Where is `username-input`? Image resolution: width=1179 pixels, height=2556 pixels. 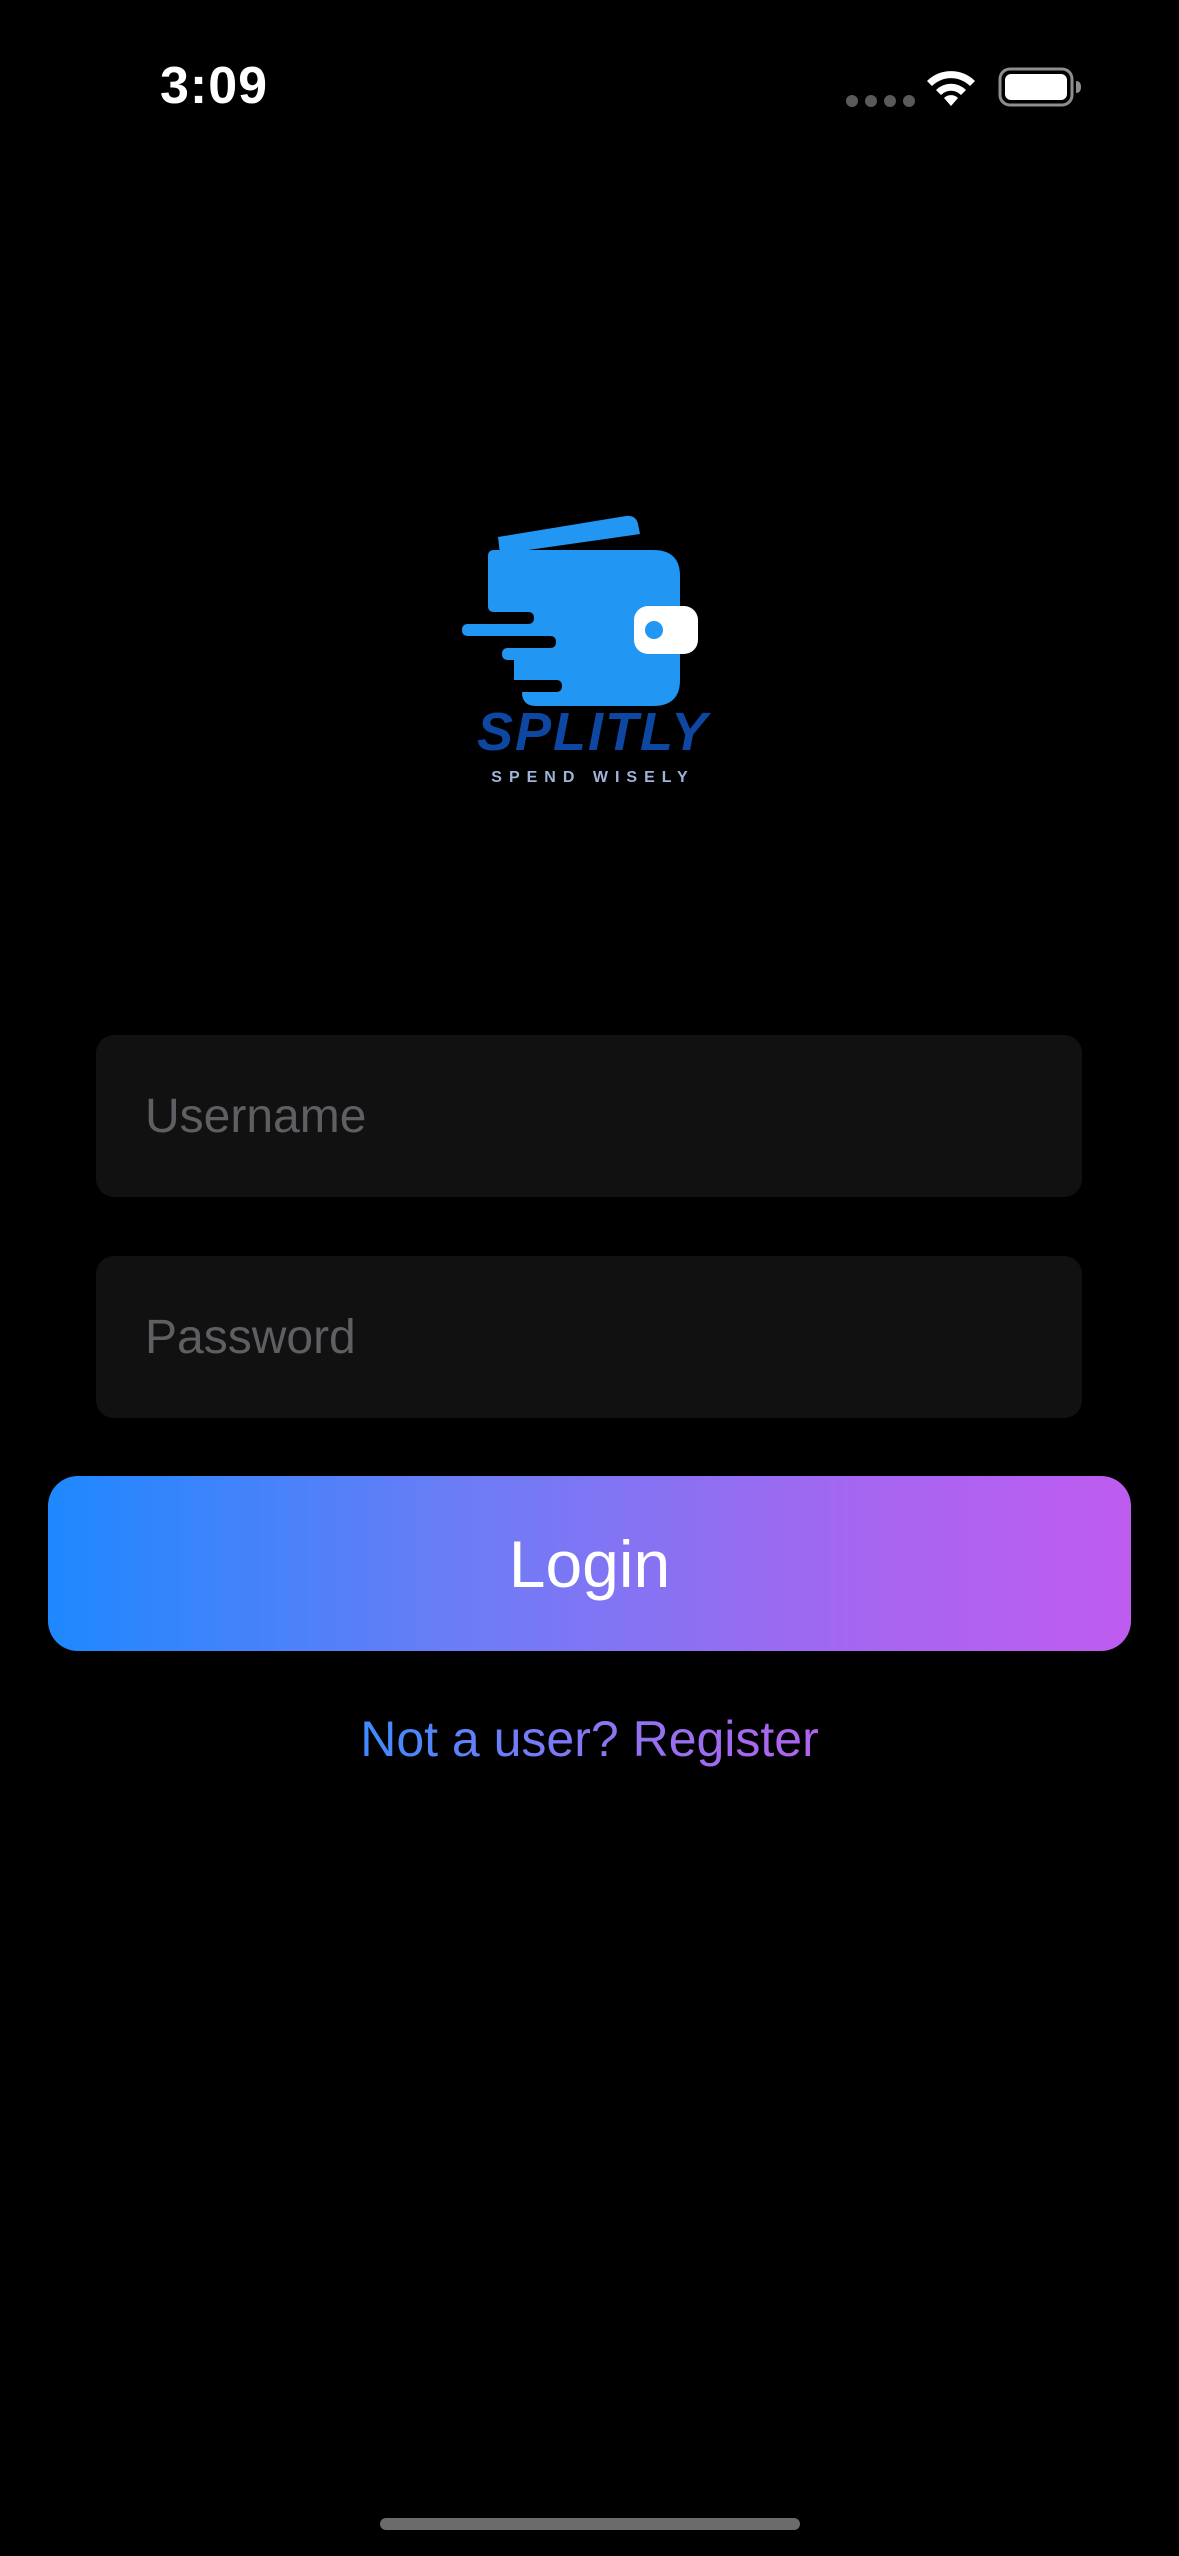 username-input is located at coordinates (589, 1116).